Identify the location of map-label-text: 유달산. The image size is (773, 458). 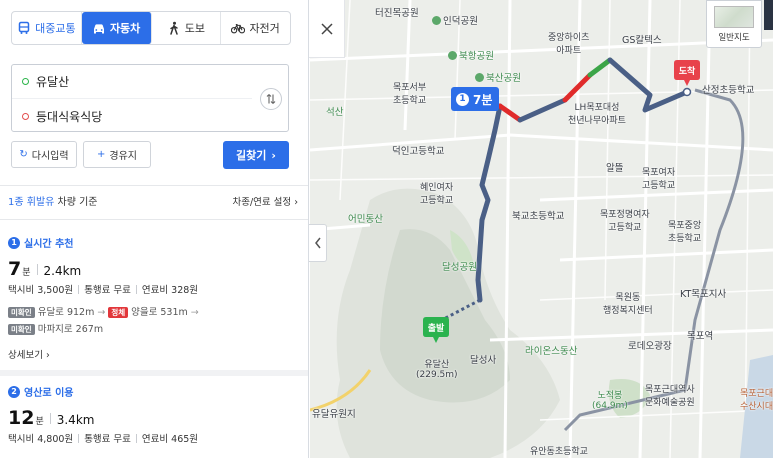
(437, 365).